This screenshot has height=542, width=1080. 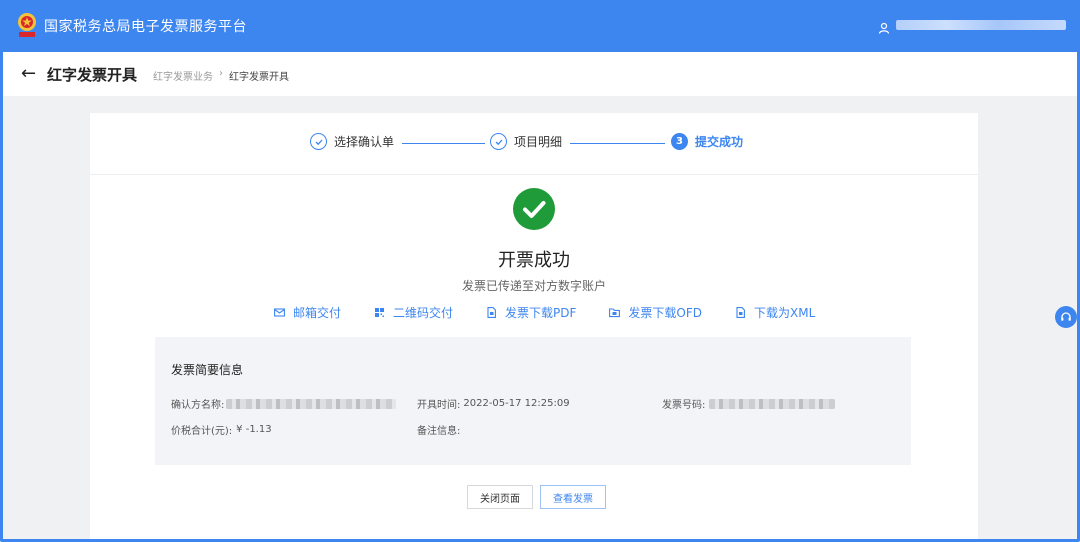 I want to click on issue-time-row: 开具时间: 2022-05-17 12:25:09, so click(x=493, y=403).